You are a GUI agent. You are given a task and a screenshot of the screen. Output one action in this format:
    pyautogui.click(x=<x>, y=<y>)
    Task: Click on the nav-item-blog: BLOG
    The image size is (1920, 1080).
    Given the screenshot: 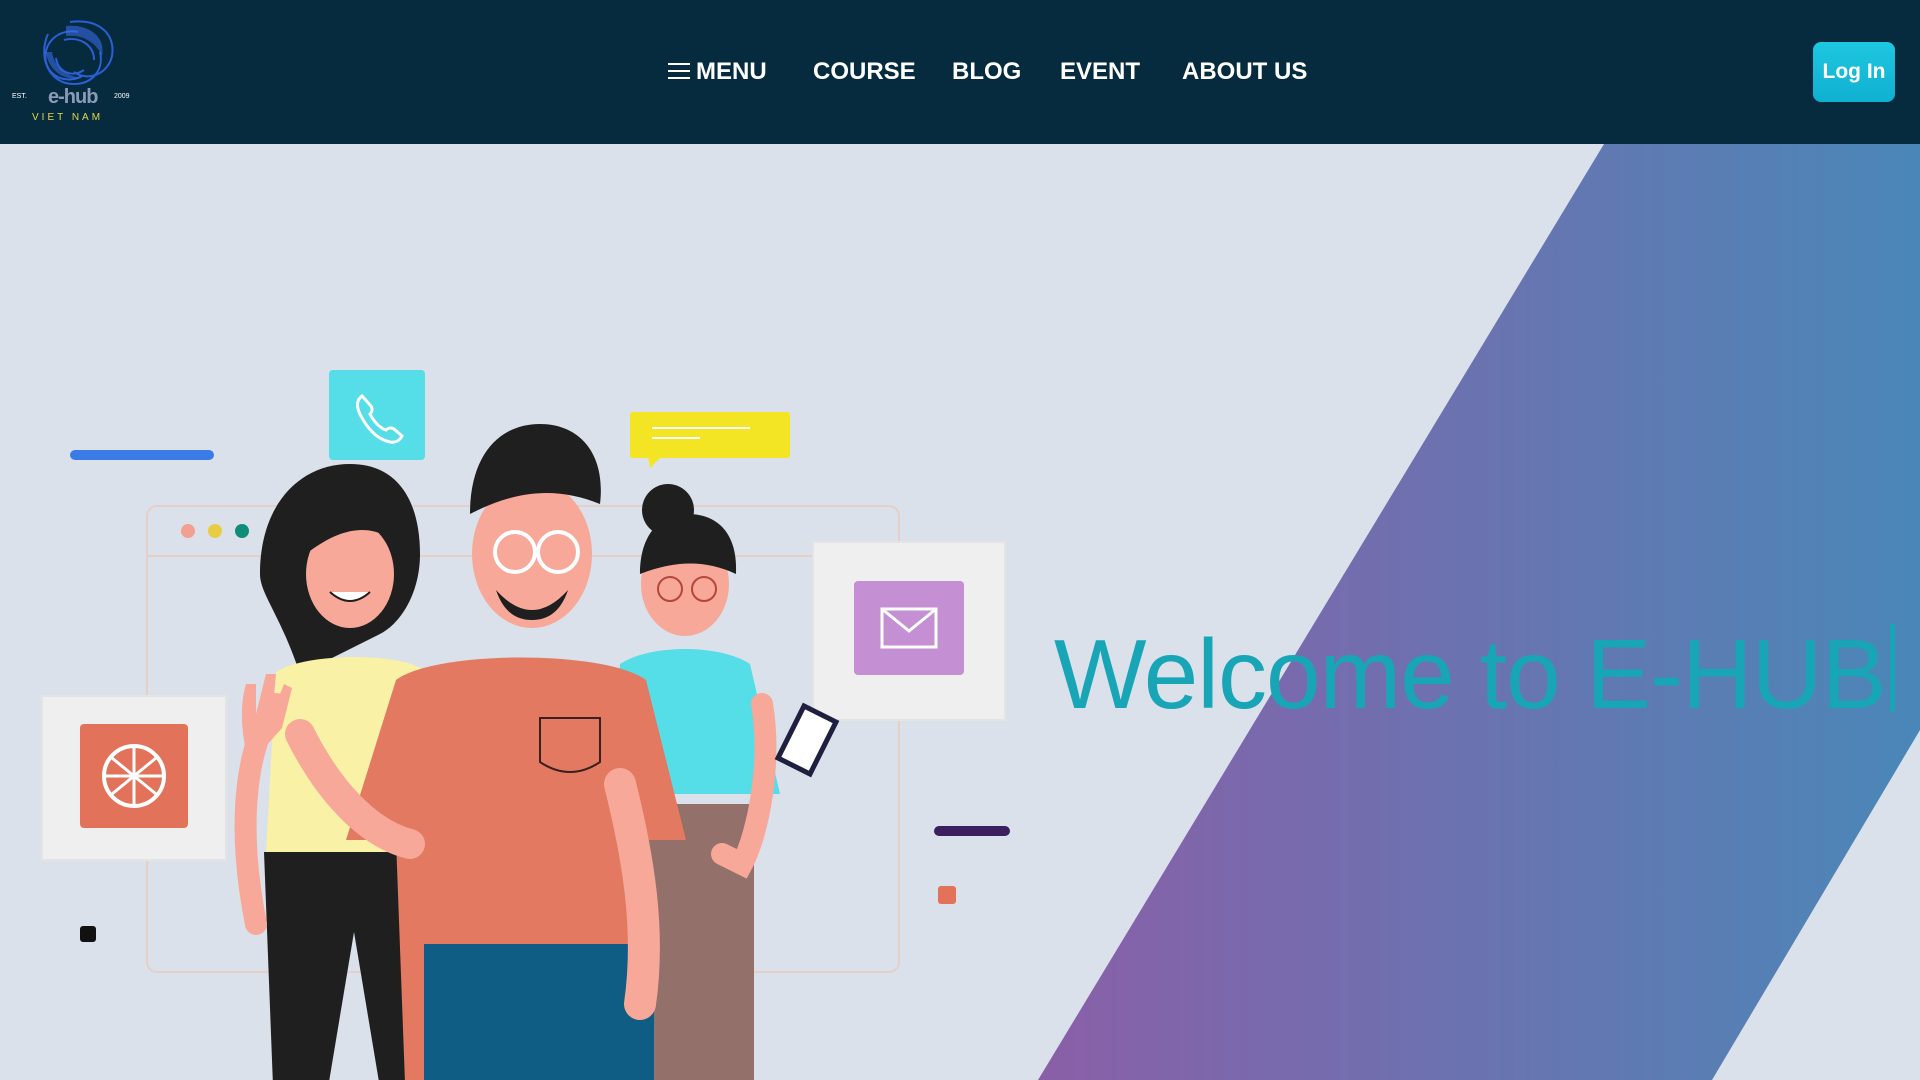 What is the action you would take?
    pyautogui.click(x=986, y=72)
    